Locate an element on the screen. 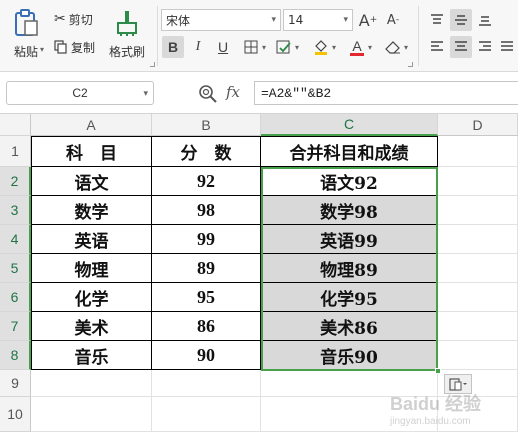 This screenshot has height=432, width=518. row-header-10: 10 is located at coordinates (15, 414).